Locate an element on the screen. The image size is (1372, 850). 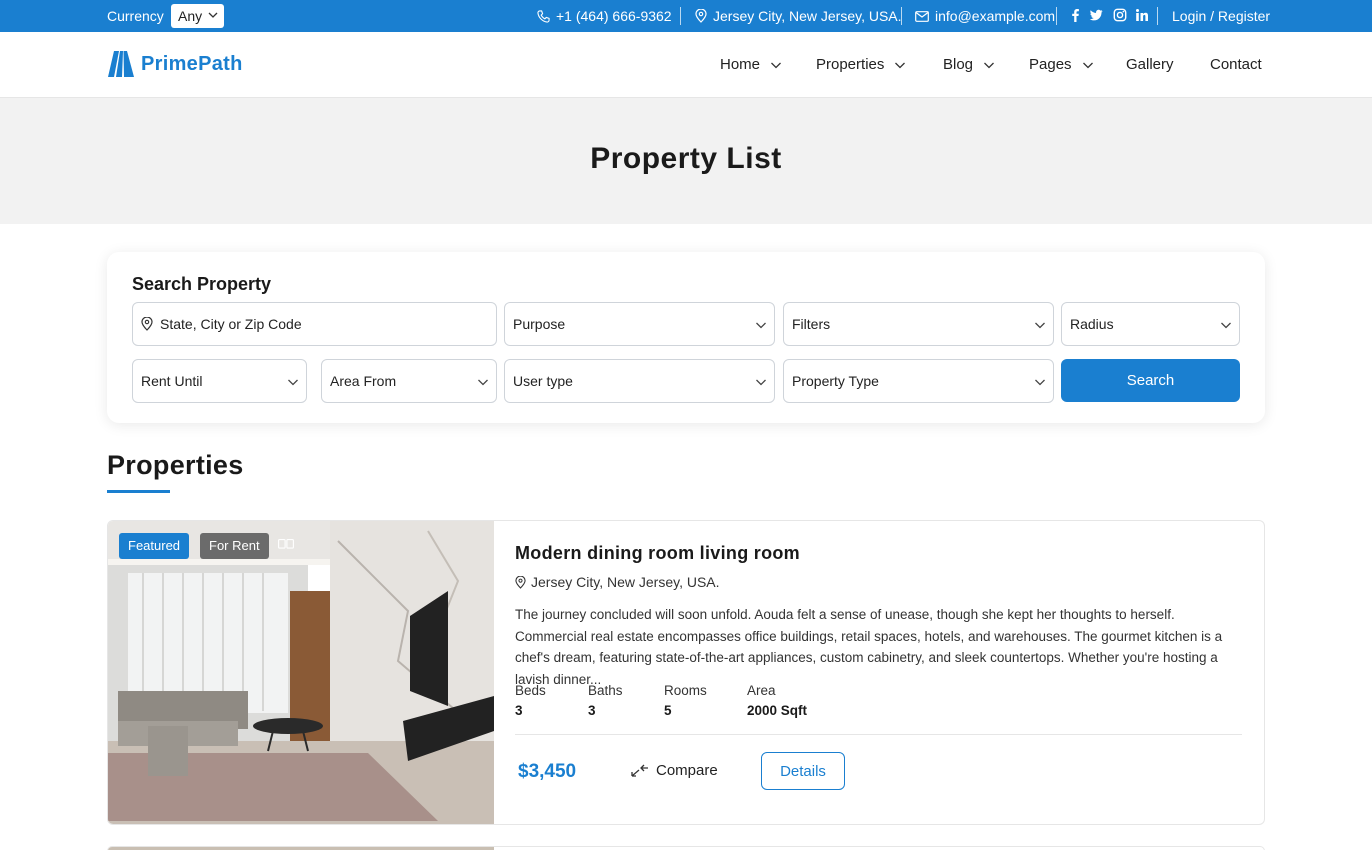
details-button: Details is located at coordinates (803, 771).